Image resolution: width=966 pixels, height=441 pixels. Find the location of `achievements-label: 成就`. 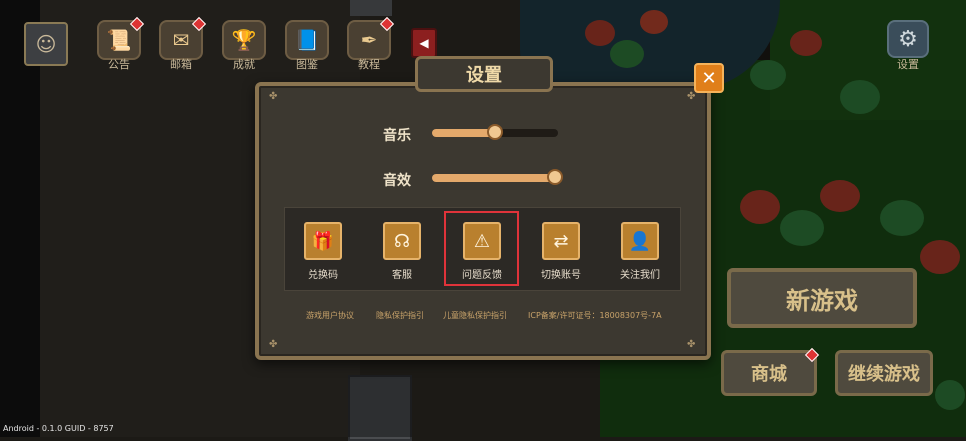

achievements-label: 成就 is located at coordinates (244, 64).